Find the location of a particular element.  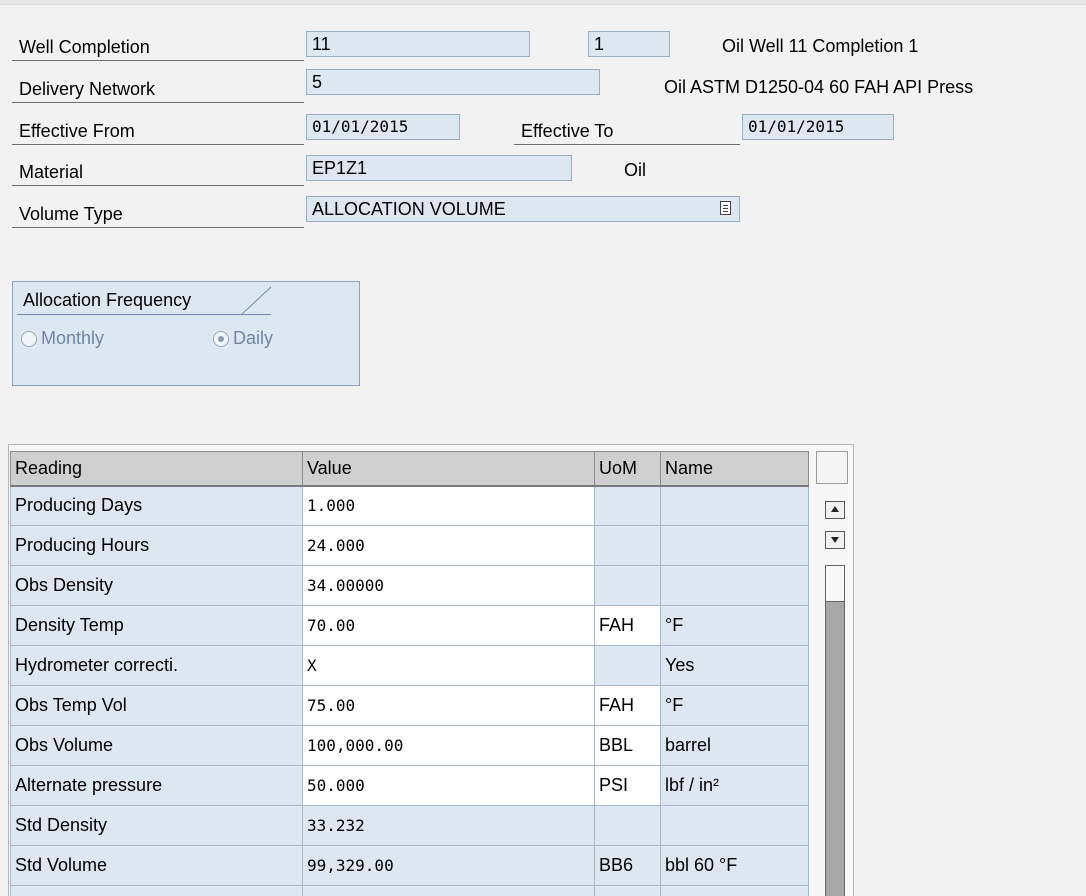

delivery-network-label: Delivery Network is located at coordinates (158, 89).